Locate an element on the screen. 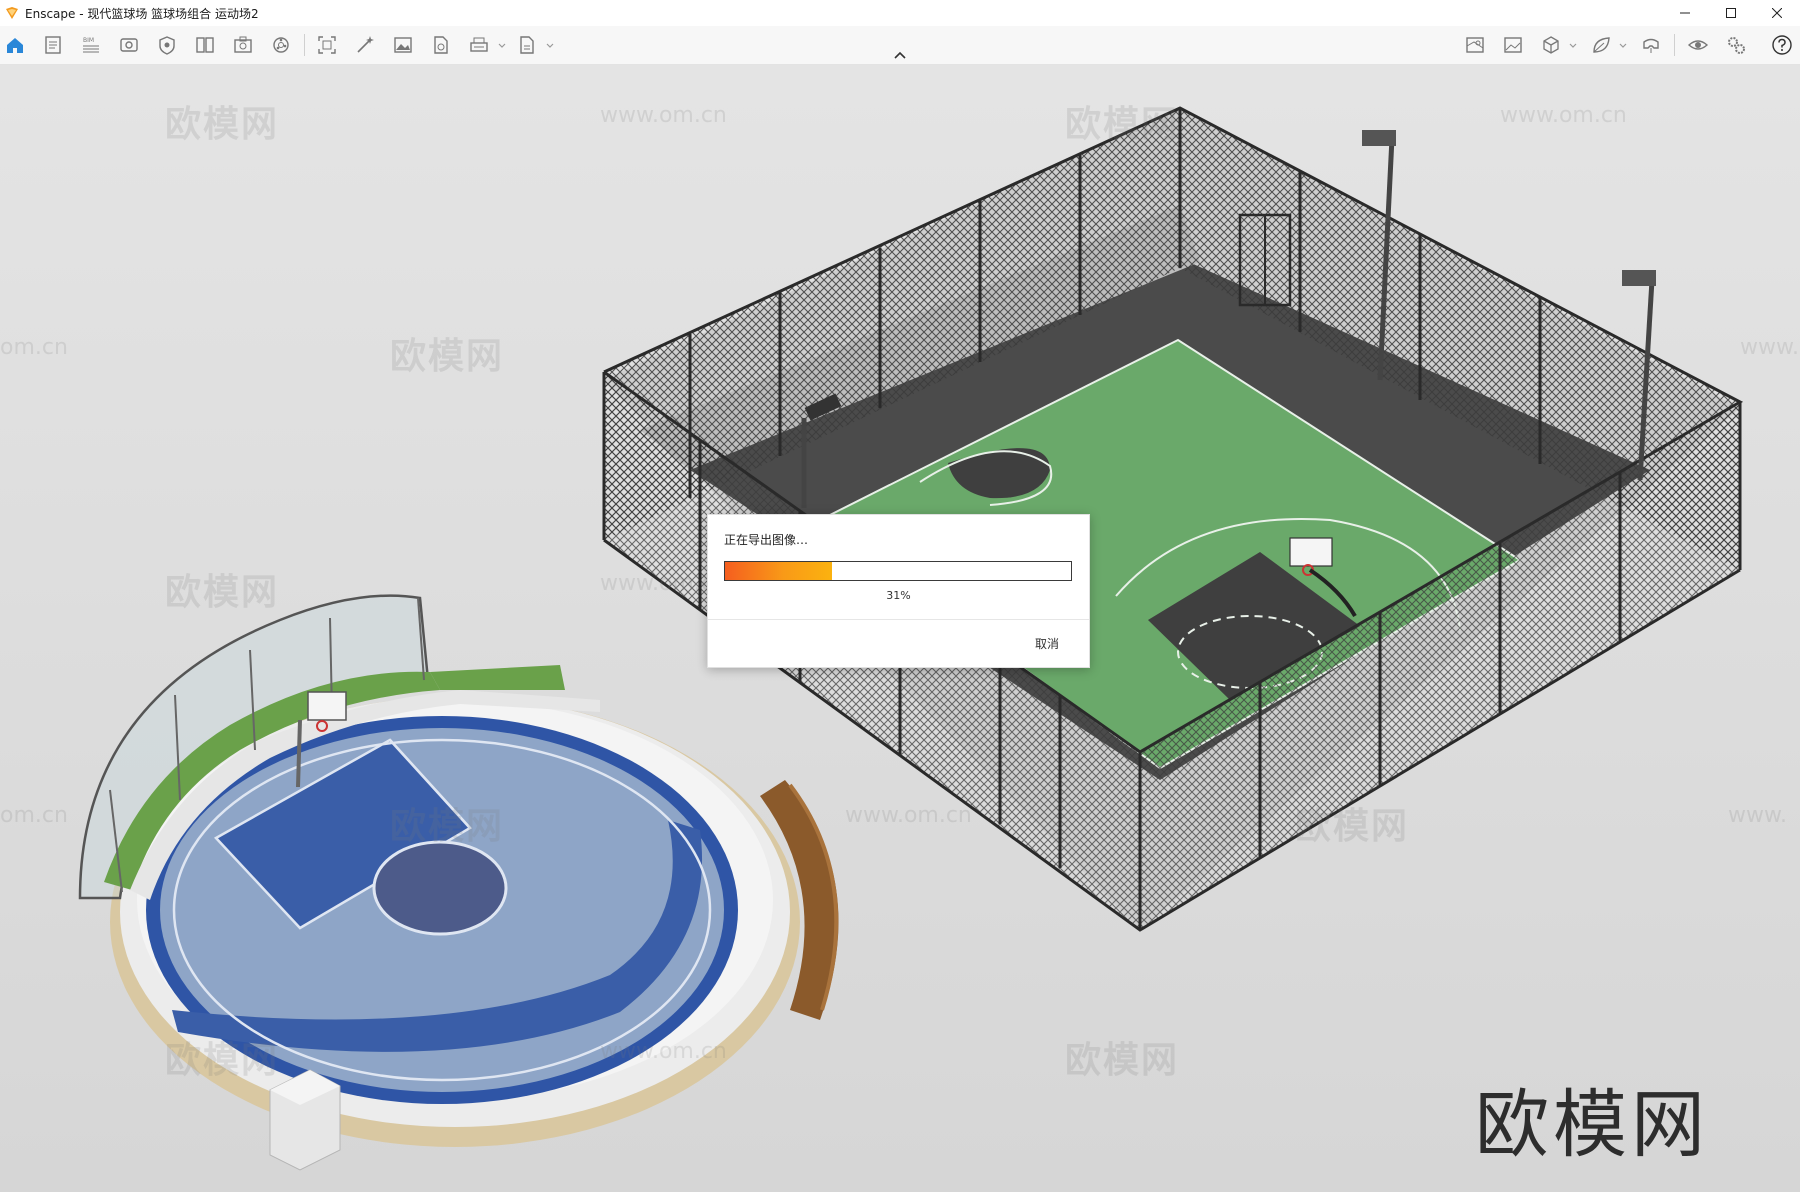  web-export-icon is located at coordinates (527, 45).